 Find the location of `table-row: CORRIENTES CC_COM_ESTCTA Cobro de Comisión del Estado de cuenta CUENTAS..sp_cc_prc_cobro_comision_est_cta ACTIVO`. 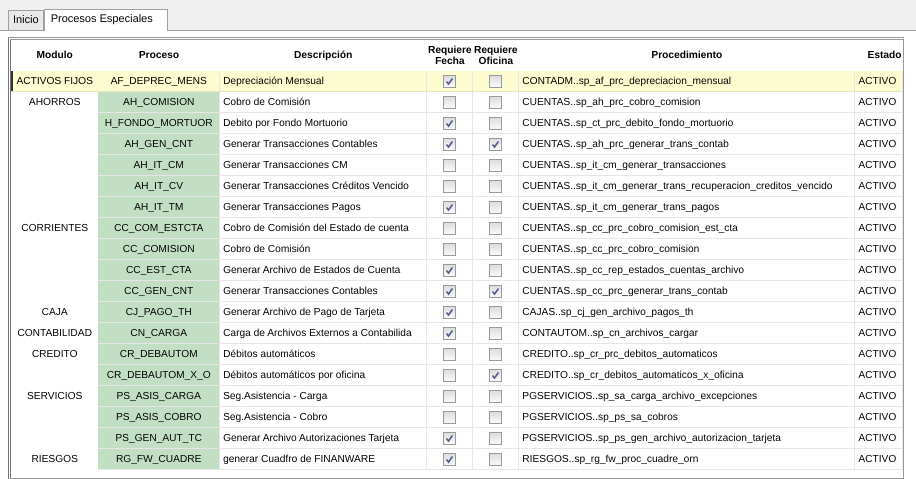

table-row: CORRIENTES CC_COM_ESTCTA Cobro de Comisión del Estado de cuenta CUENTAS..sp_cc_prc_cobro_comision_est_cta ACTIVO is located at coordinates (456, 228).